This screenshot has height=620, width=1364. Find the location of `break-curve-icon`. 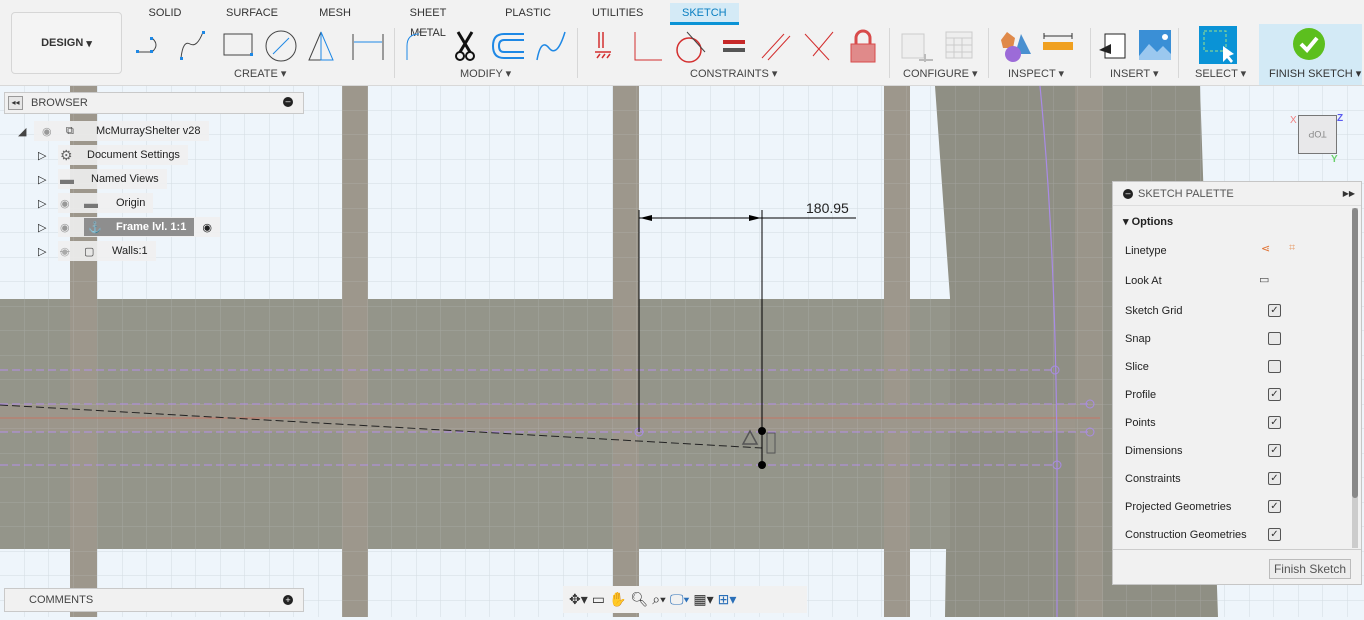

break-curve-icon is located at coordinates (551, 46).